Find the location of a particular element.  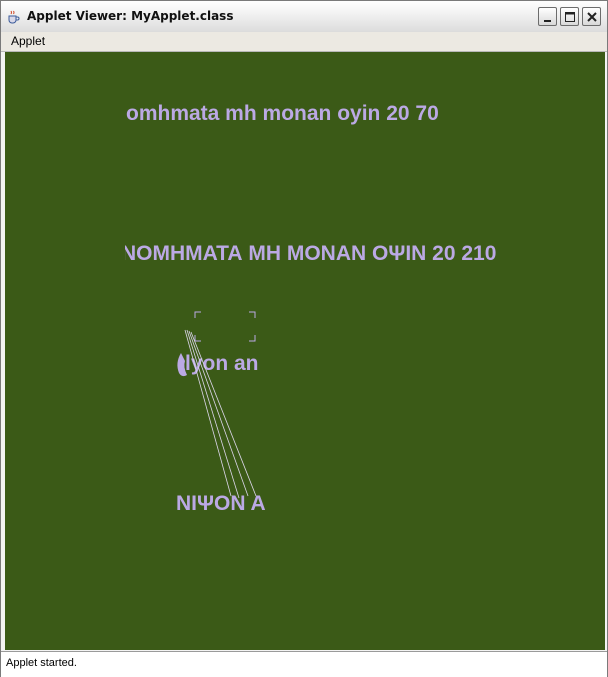

java-cup-icon is located at coordinates (13, 16).